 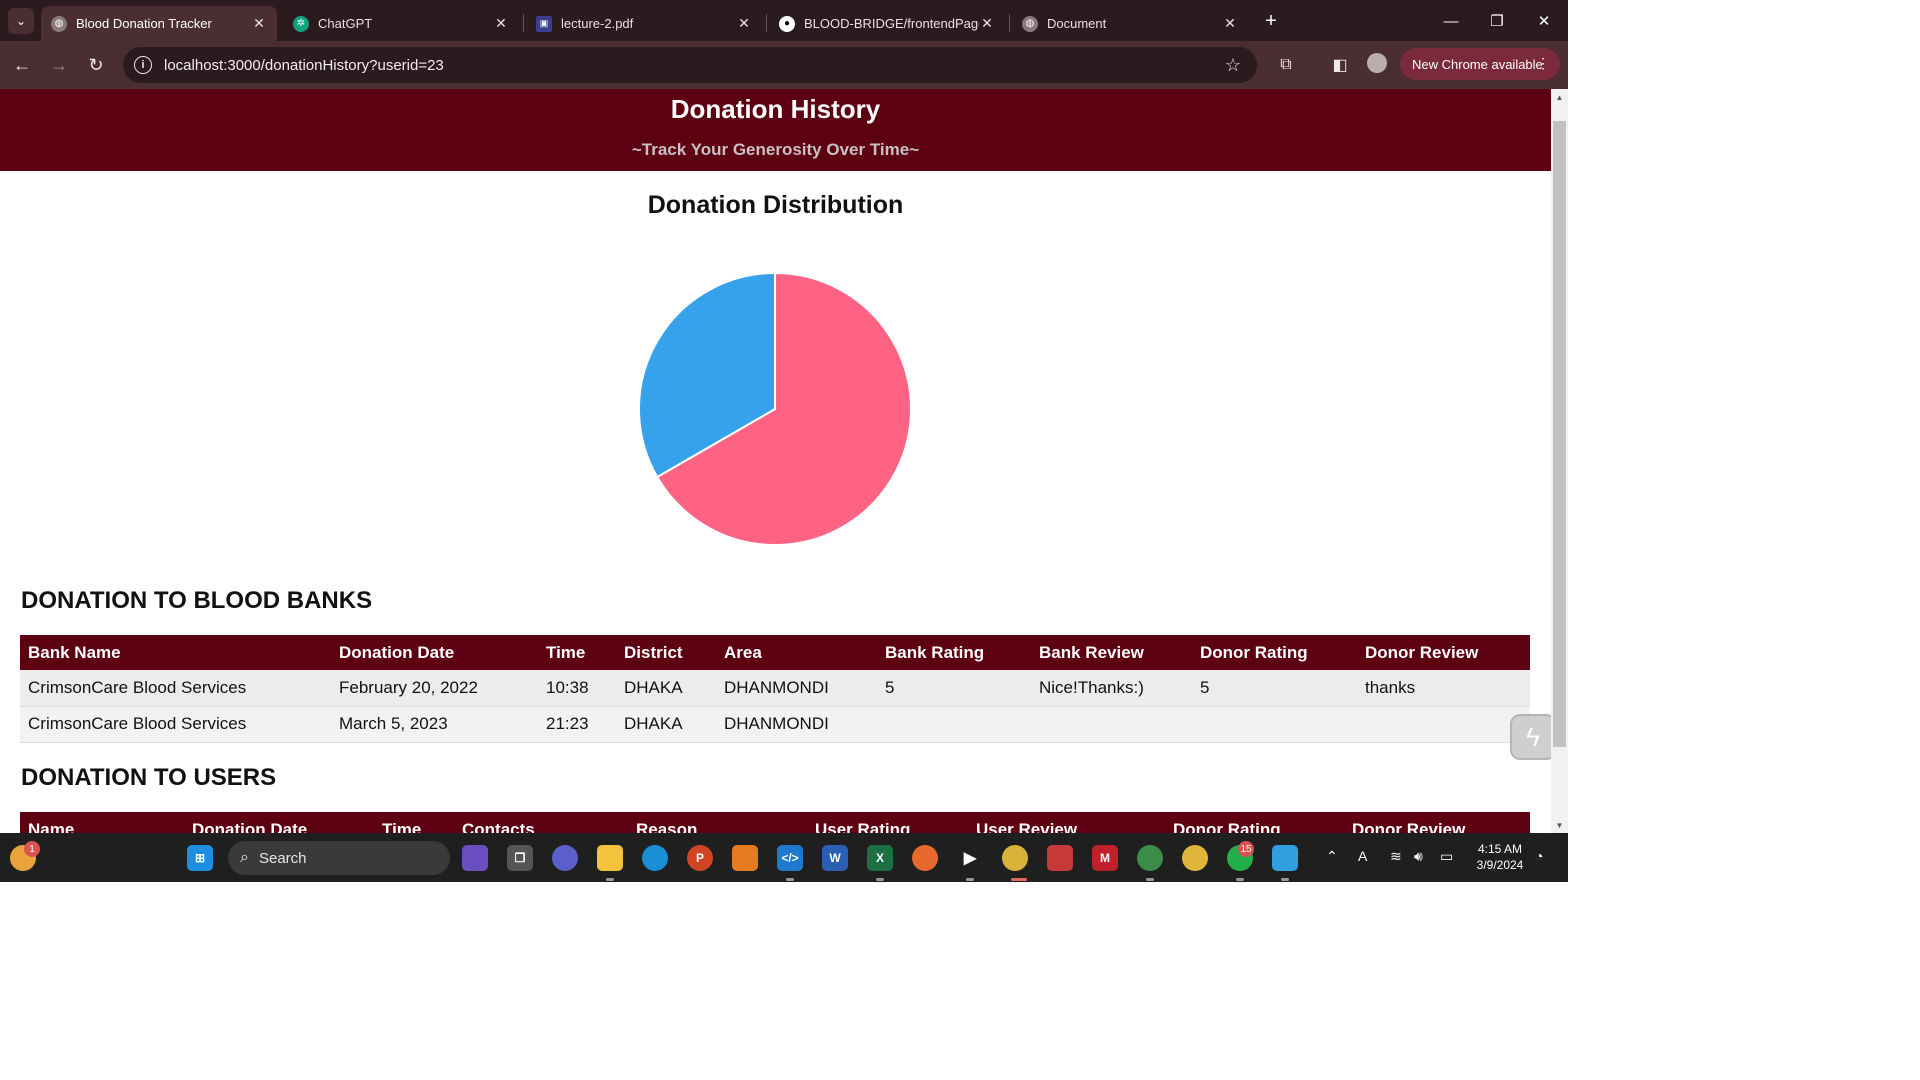 I want to click on clock-date: 3/9/2024, so click(x=1500, y=865).